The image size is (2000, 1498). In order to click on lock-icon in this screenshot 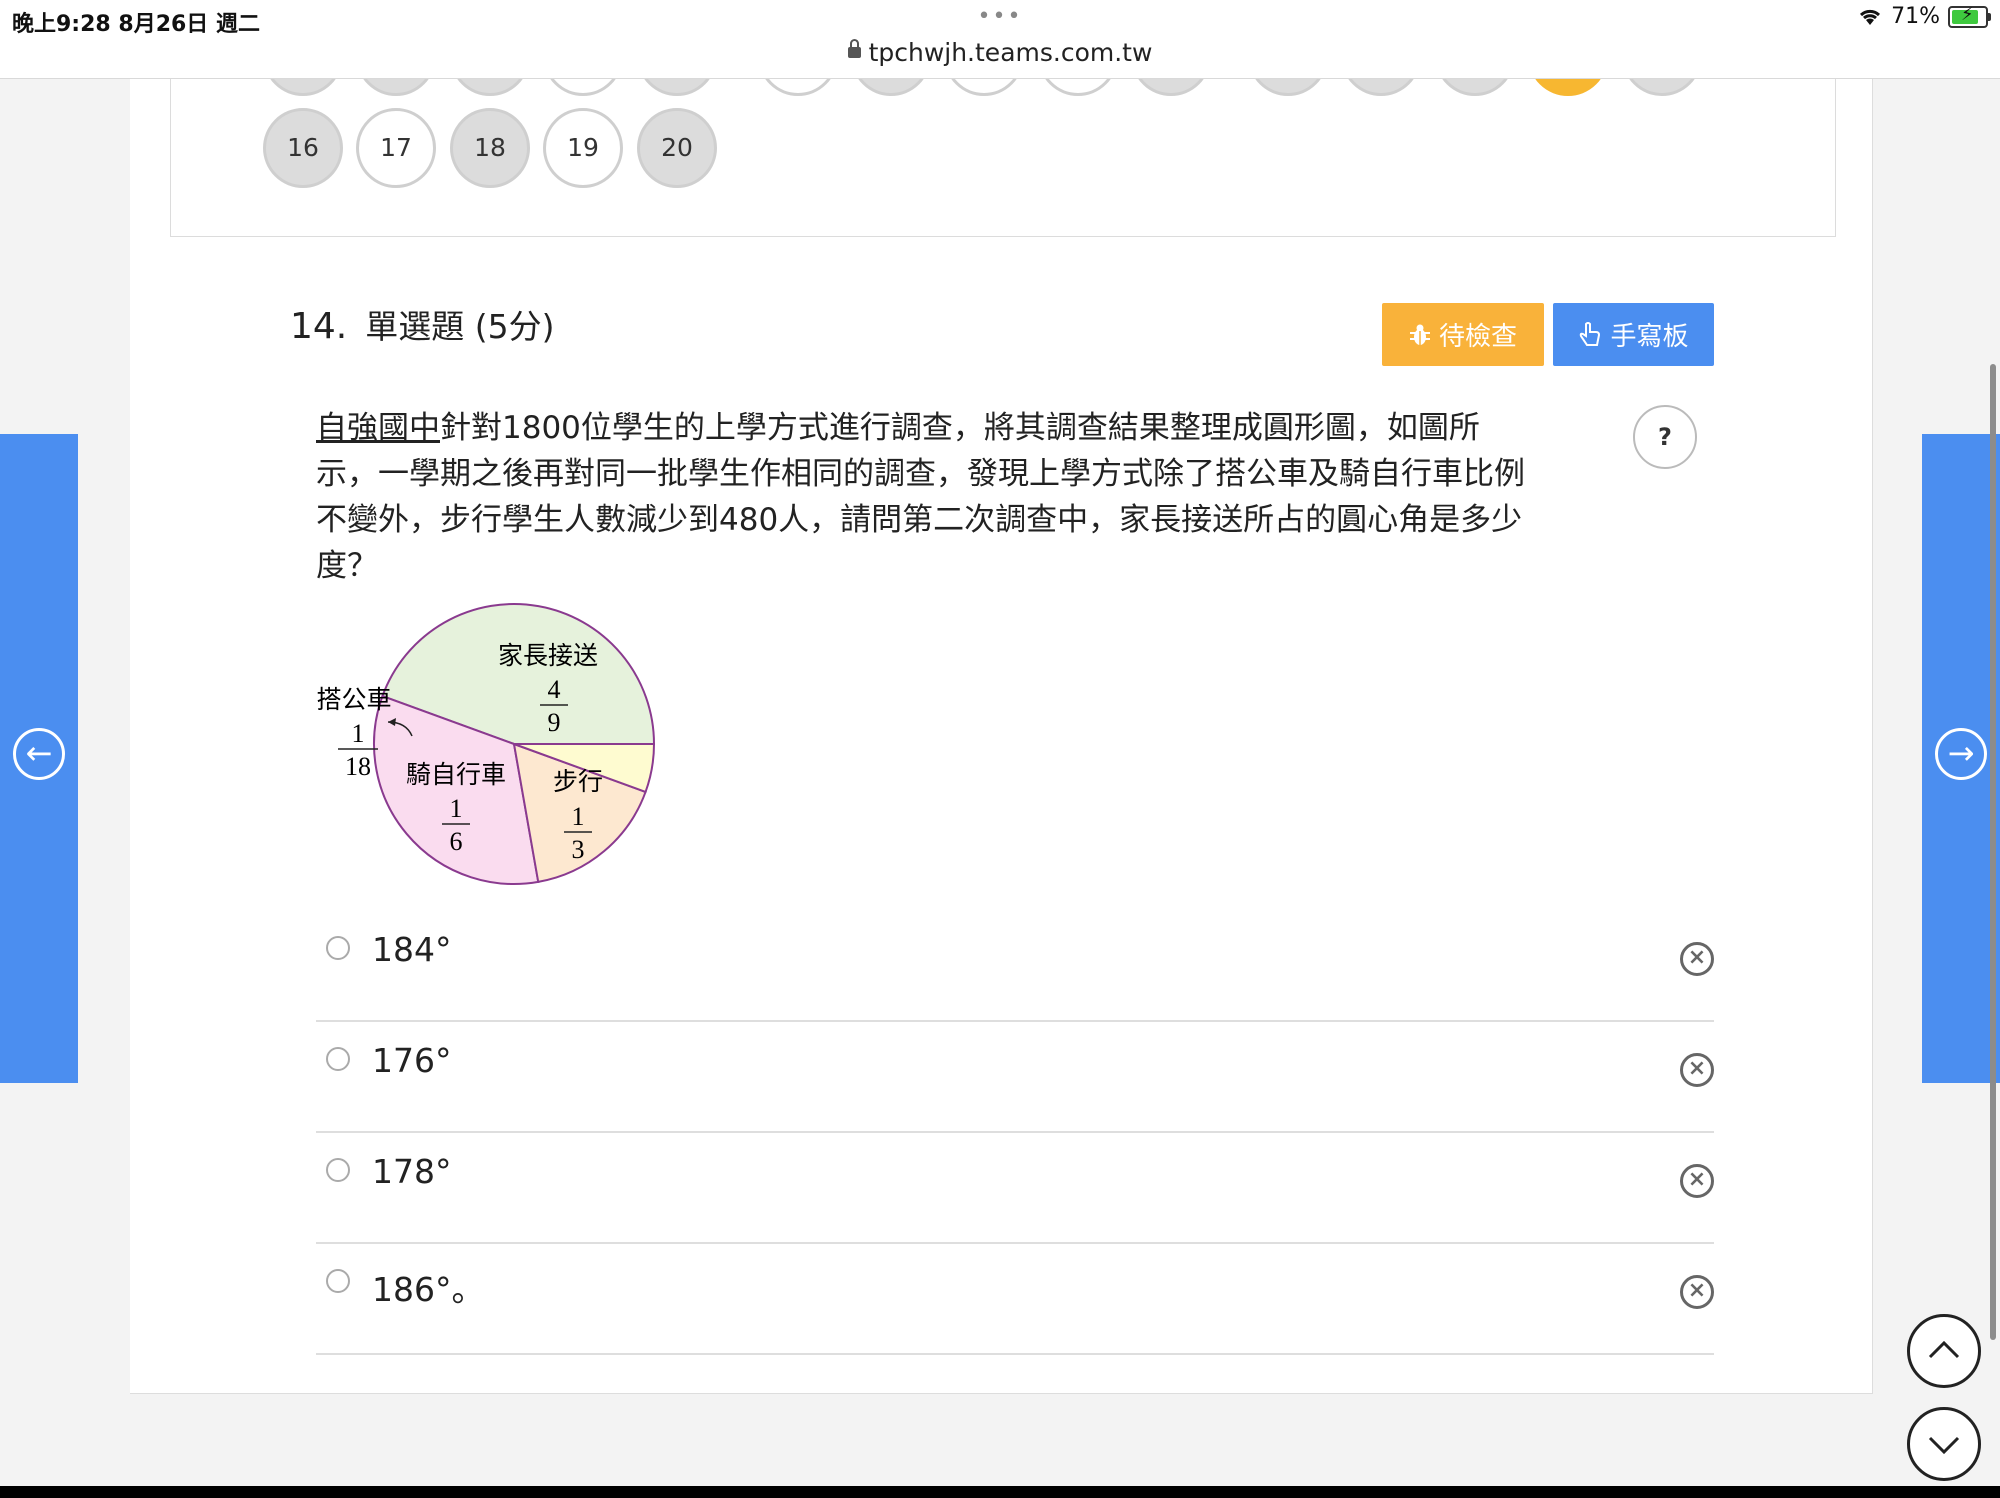, I will do `click(854, 48)`.